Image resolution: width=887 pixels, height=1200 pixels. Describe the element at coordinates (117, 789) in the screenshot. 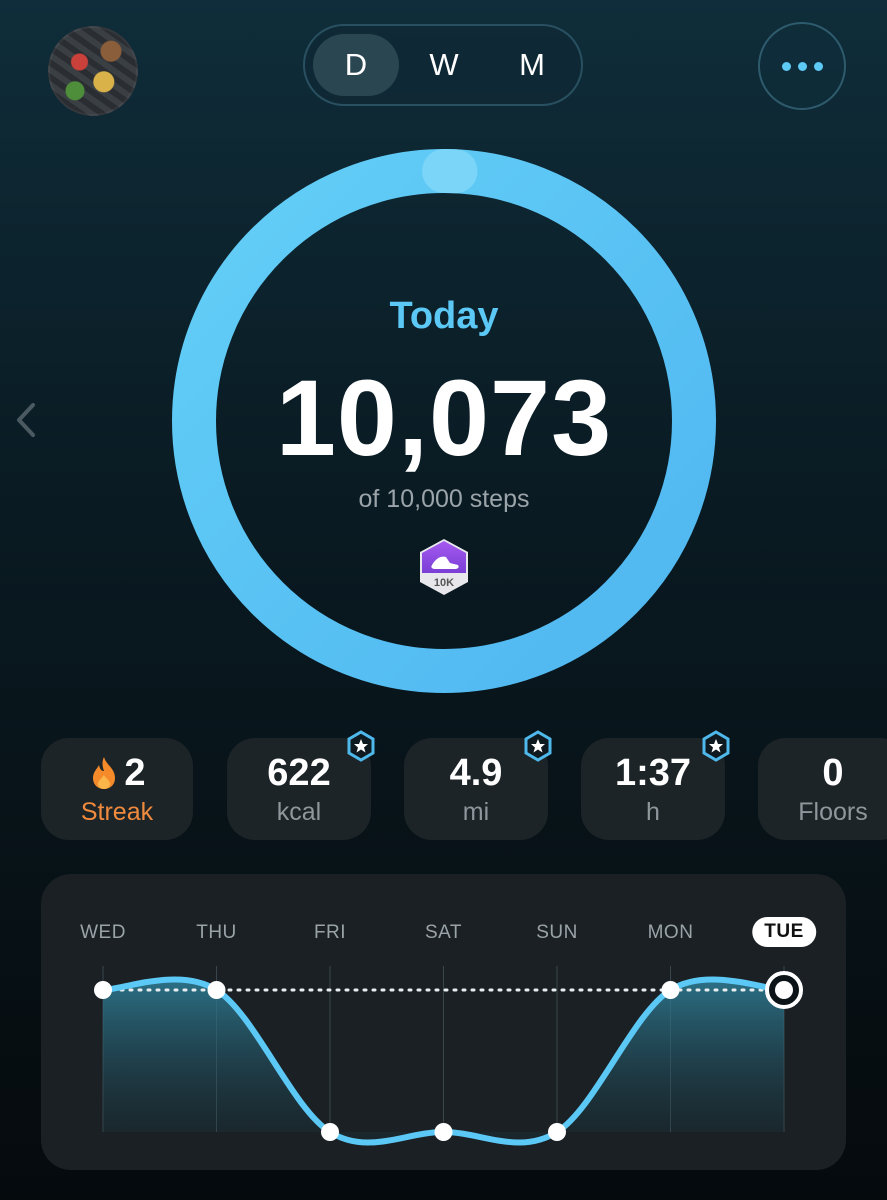

I see `streak-card: 2 Streak` at that location.